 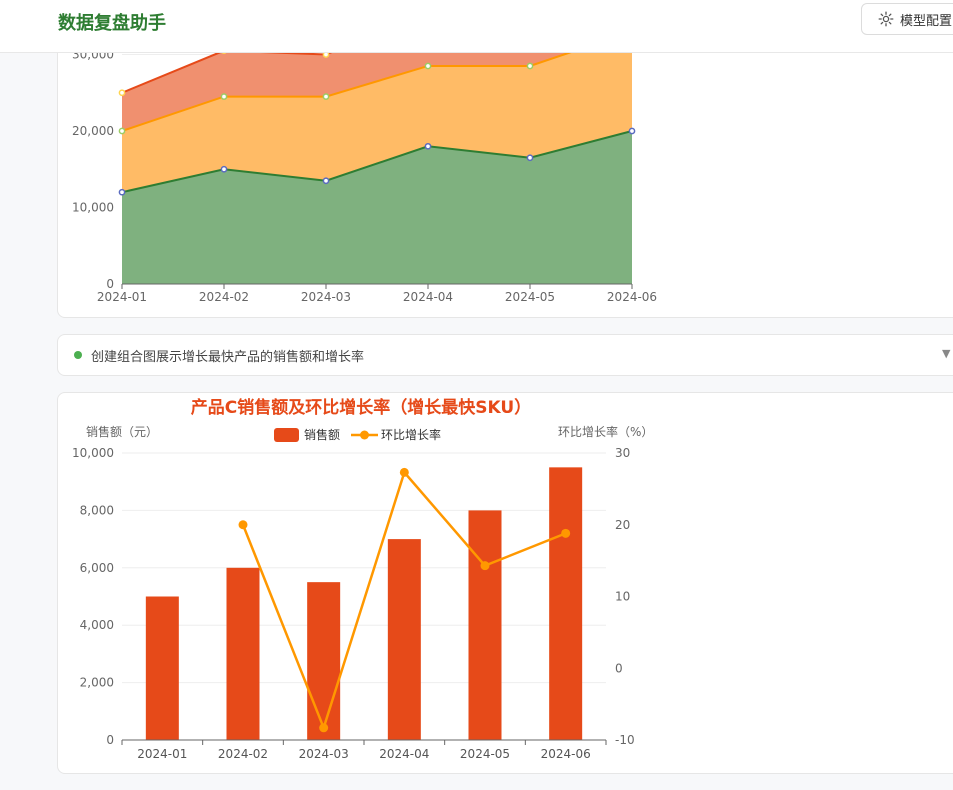 I want to click on legend-line-marker, so click(x=364, y=435).